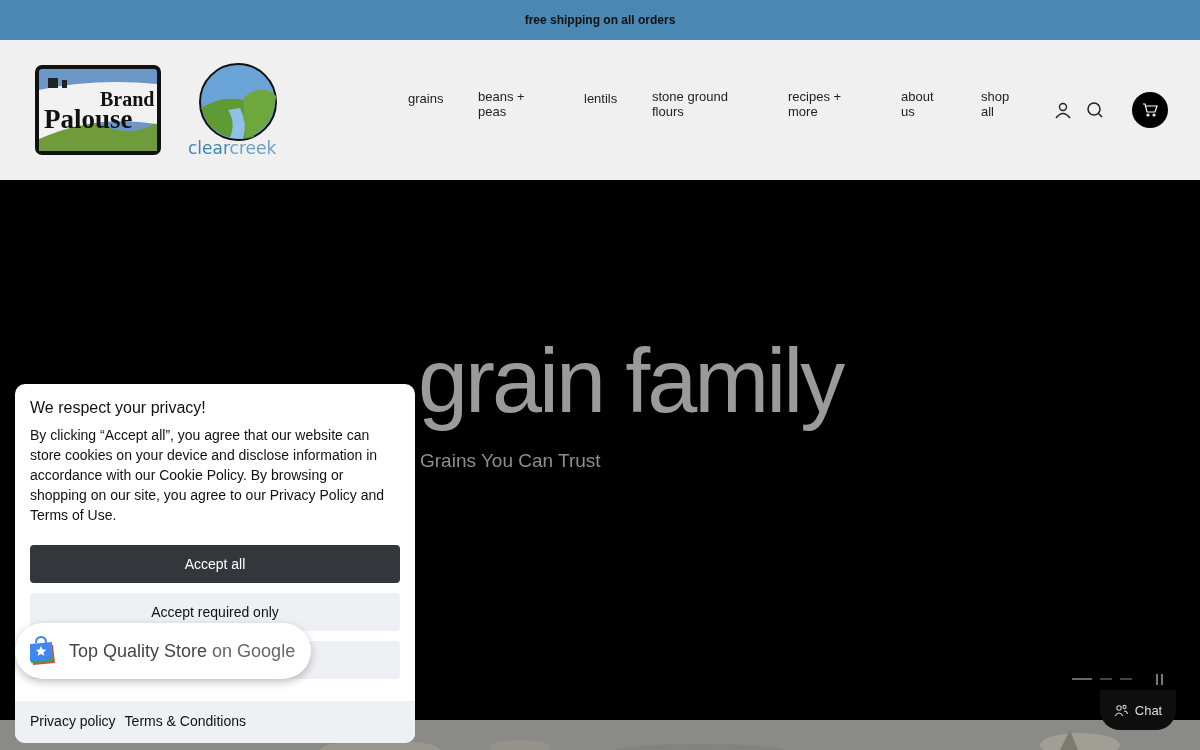 The image size is (1200, 750). Describe the element at coordinates (208, 475) in the screenshot. I see `dialog-text: By clicking “Accept all”, you agree that our website can store cookies on your device and disclose information in accordance with our Cookie Policy. By browsing or shopping on our site, you agree to our Privacy Policy and Terms of Use.` at that location.